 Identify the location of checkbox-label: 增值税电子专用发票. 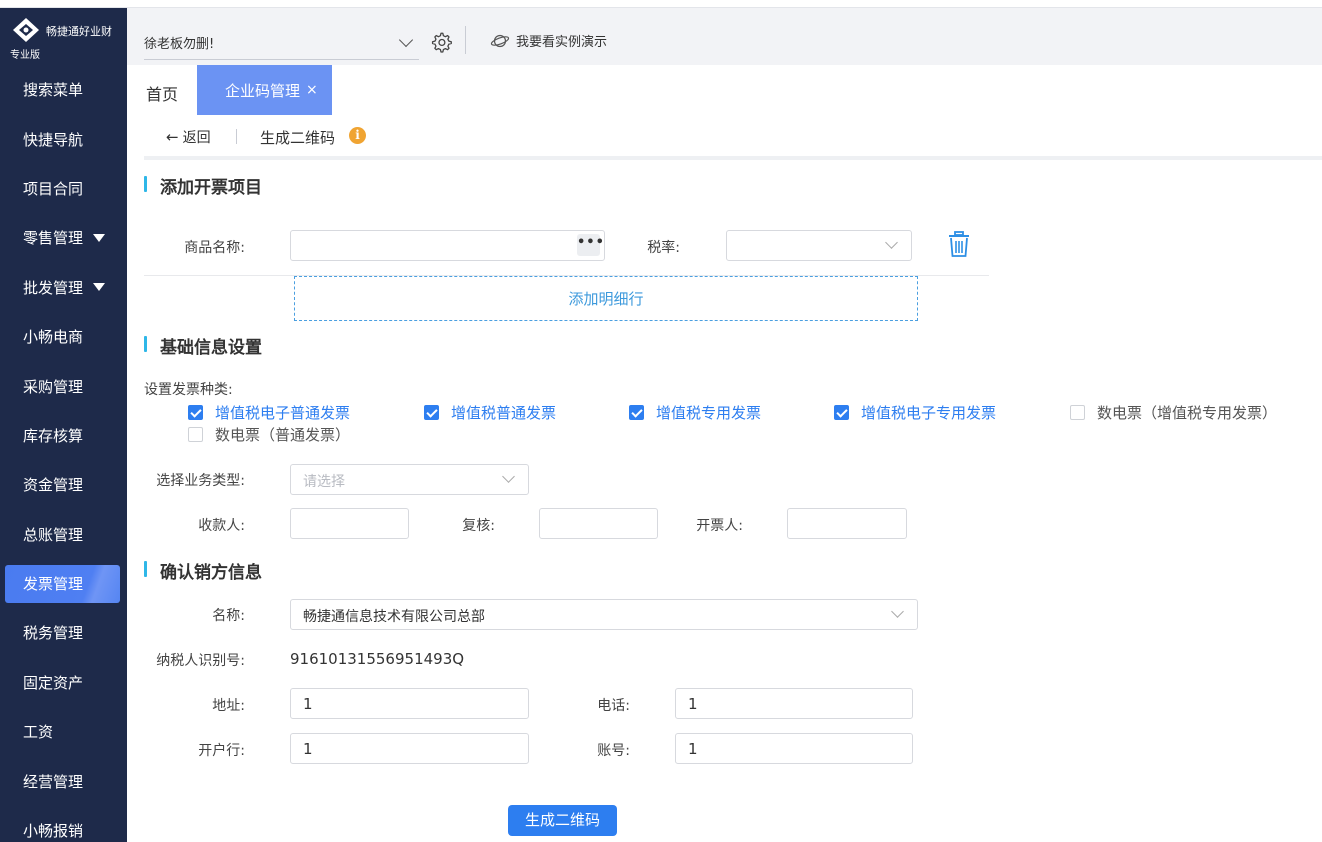
(929, 413).